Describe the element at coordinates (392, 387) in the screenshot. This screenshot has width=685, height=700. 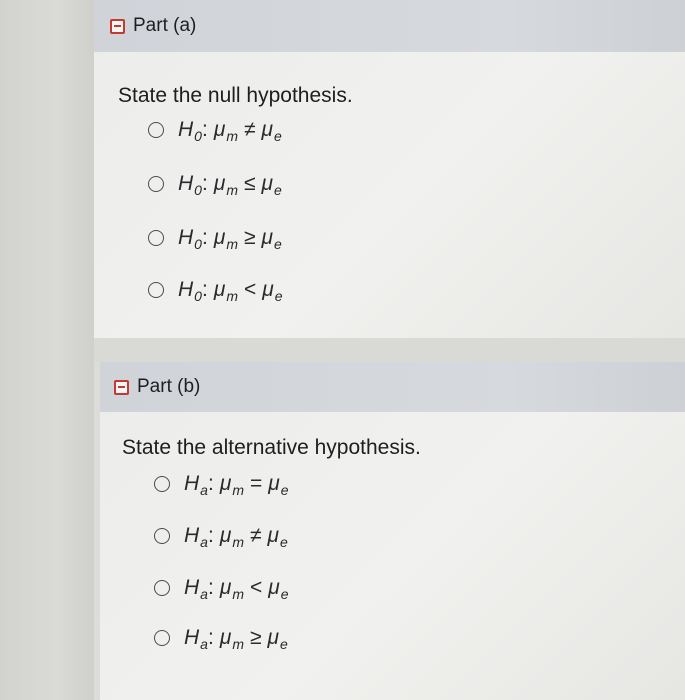
I see `part-b-header: Part (b)` at that location.